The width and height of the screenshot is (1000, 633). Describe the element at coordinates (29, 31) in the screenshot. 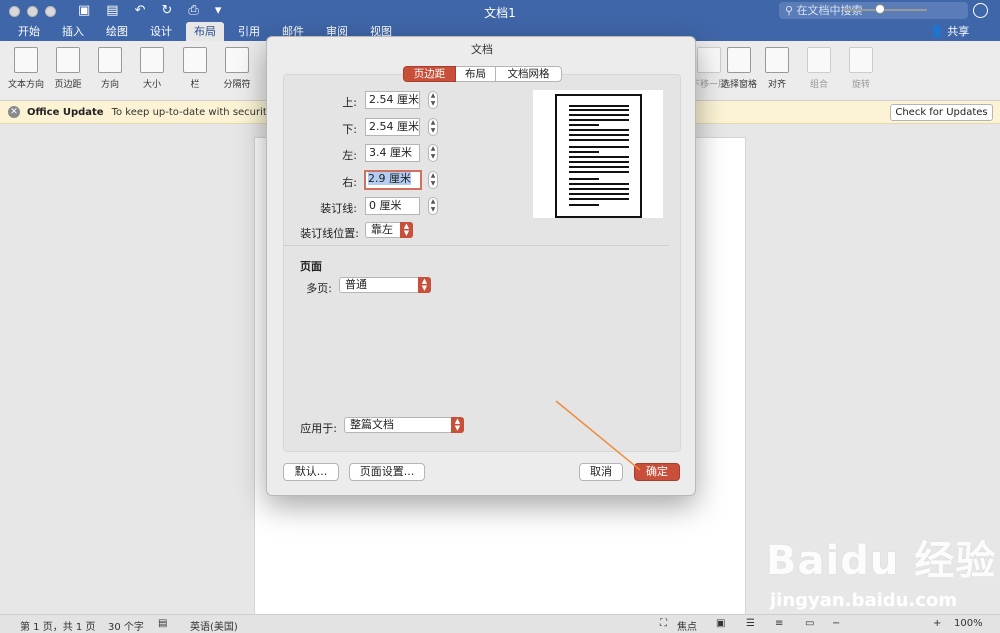

I see `tab-home: 开始` at that location.